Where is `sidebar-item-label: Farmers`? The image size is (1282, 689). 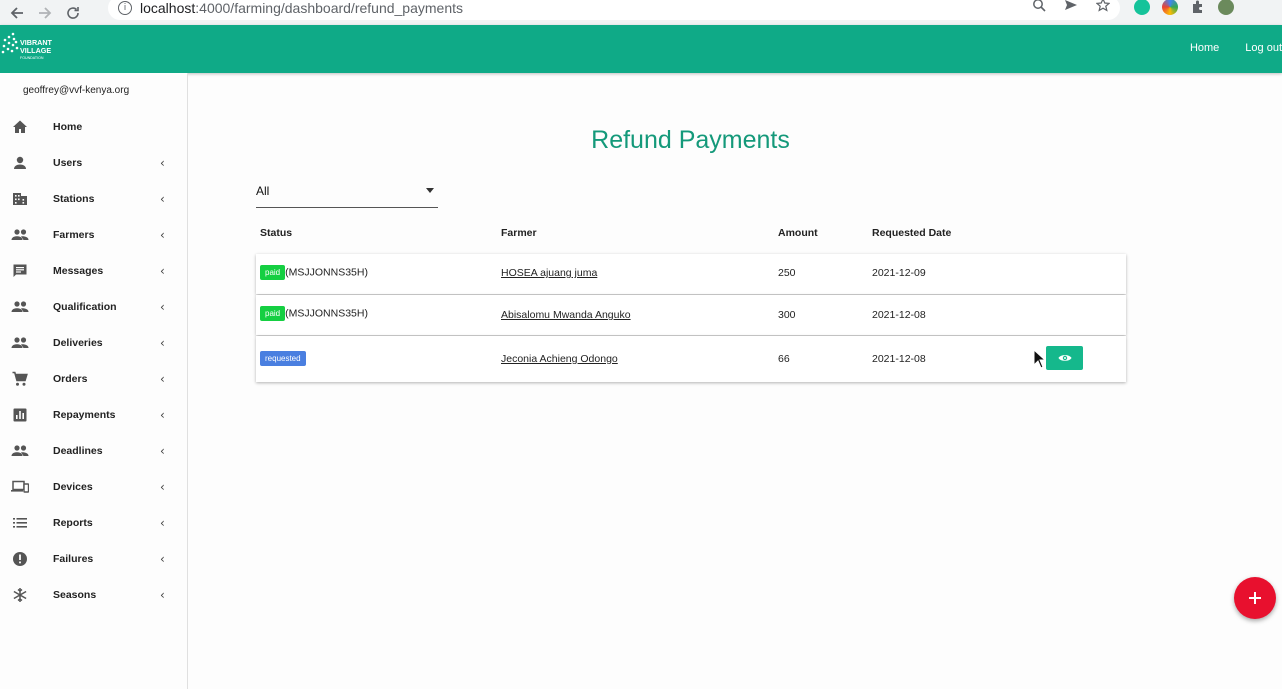 sidebar-item-label: Farmers is located at coordinates (74, 235).